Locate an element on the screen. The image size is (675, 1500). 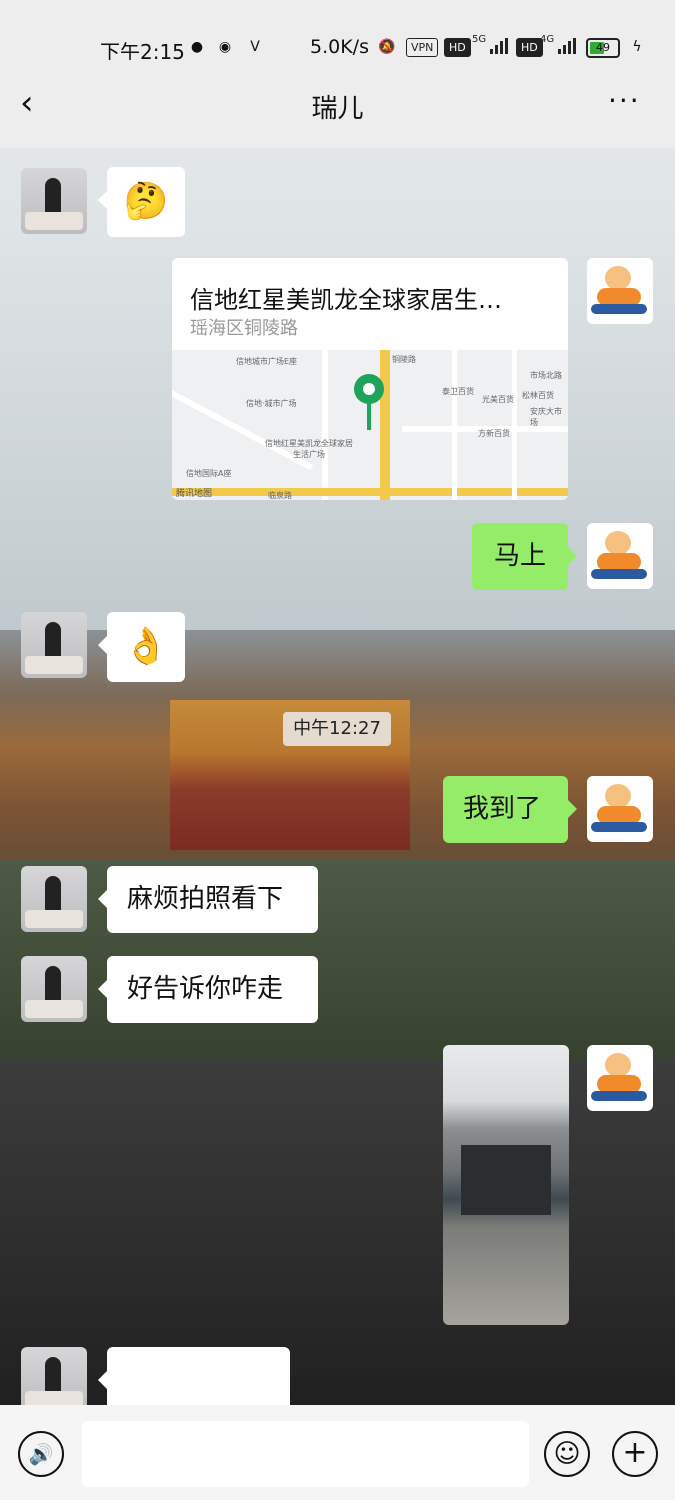
app-v-icon: V is located at coordinates (255, 47).